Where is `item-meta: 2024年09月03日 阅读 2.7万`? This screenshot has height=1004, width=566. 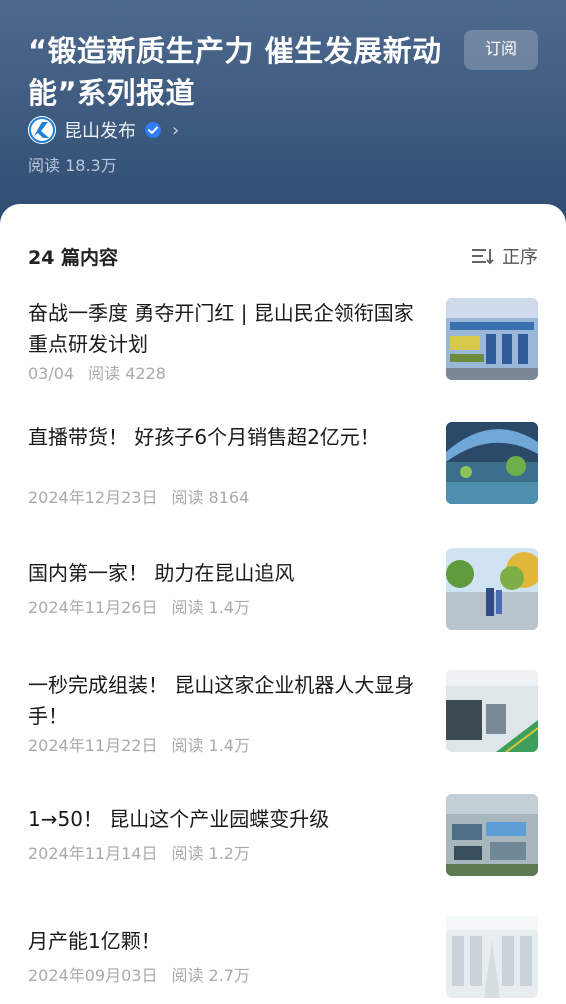
item-meta: 2024年09月03日 阅读 2.7万 is located at coordinates (139, 974).